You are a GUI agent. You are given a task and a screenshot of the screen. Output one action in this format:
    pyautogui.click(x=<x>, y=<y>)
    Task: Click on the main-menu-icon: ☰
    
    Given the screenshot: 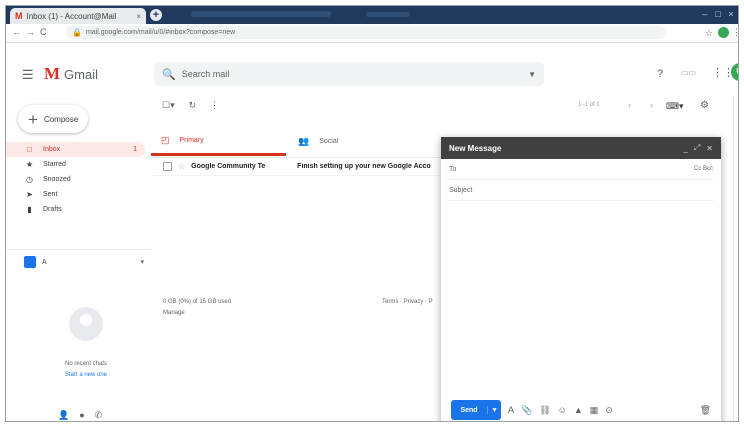 What is the action you would take?
    pyautogui.click(x=28, y=75)
    